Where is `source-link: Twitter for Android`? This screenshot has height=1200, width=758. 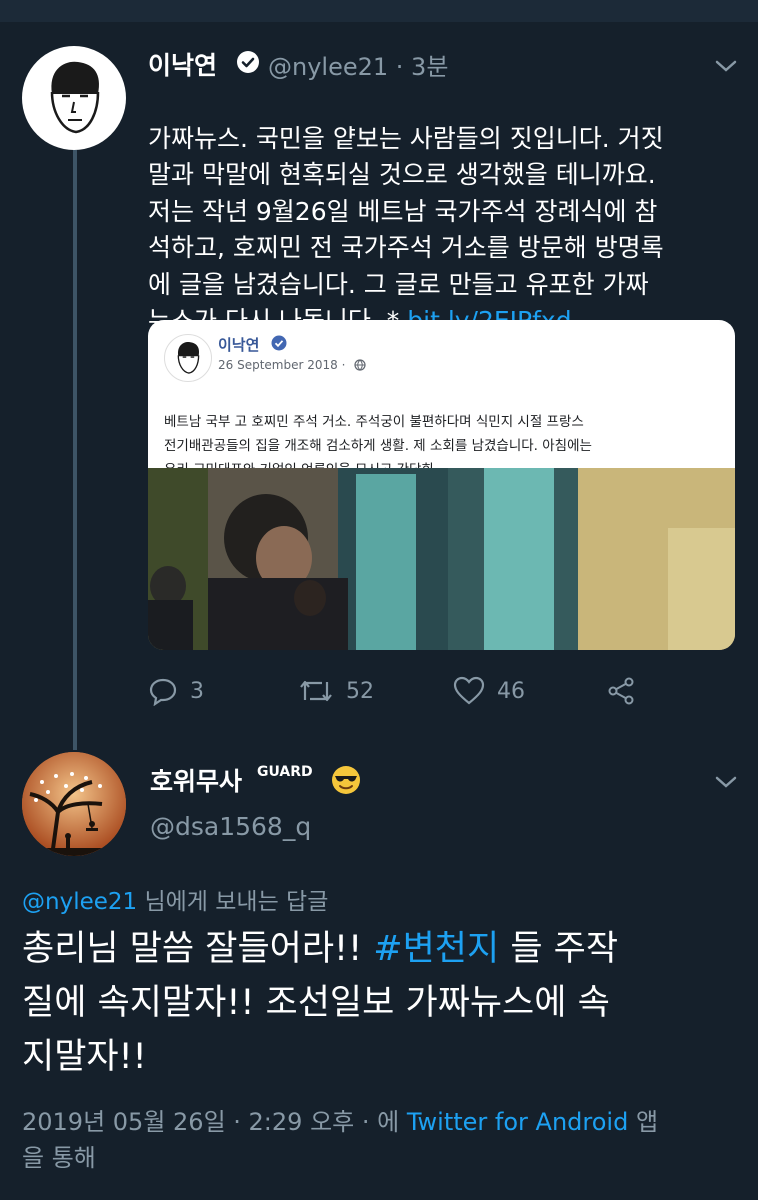
source-link: Twitter for Android is located at coordinates (517, 1122).